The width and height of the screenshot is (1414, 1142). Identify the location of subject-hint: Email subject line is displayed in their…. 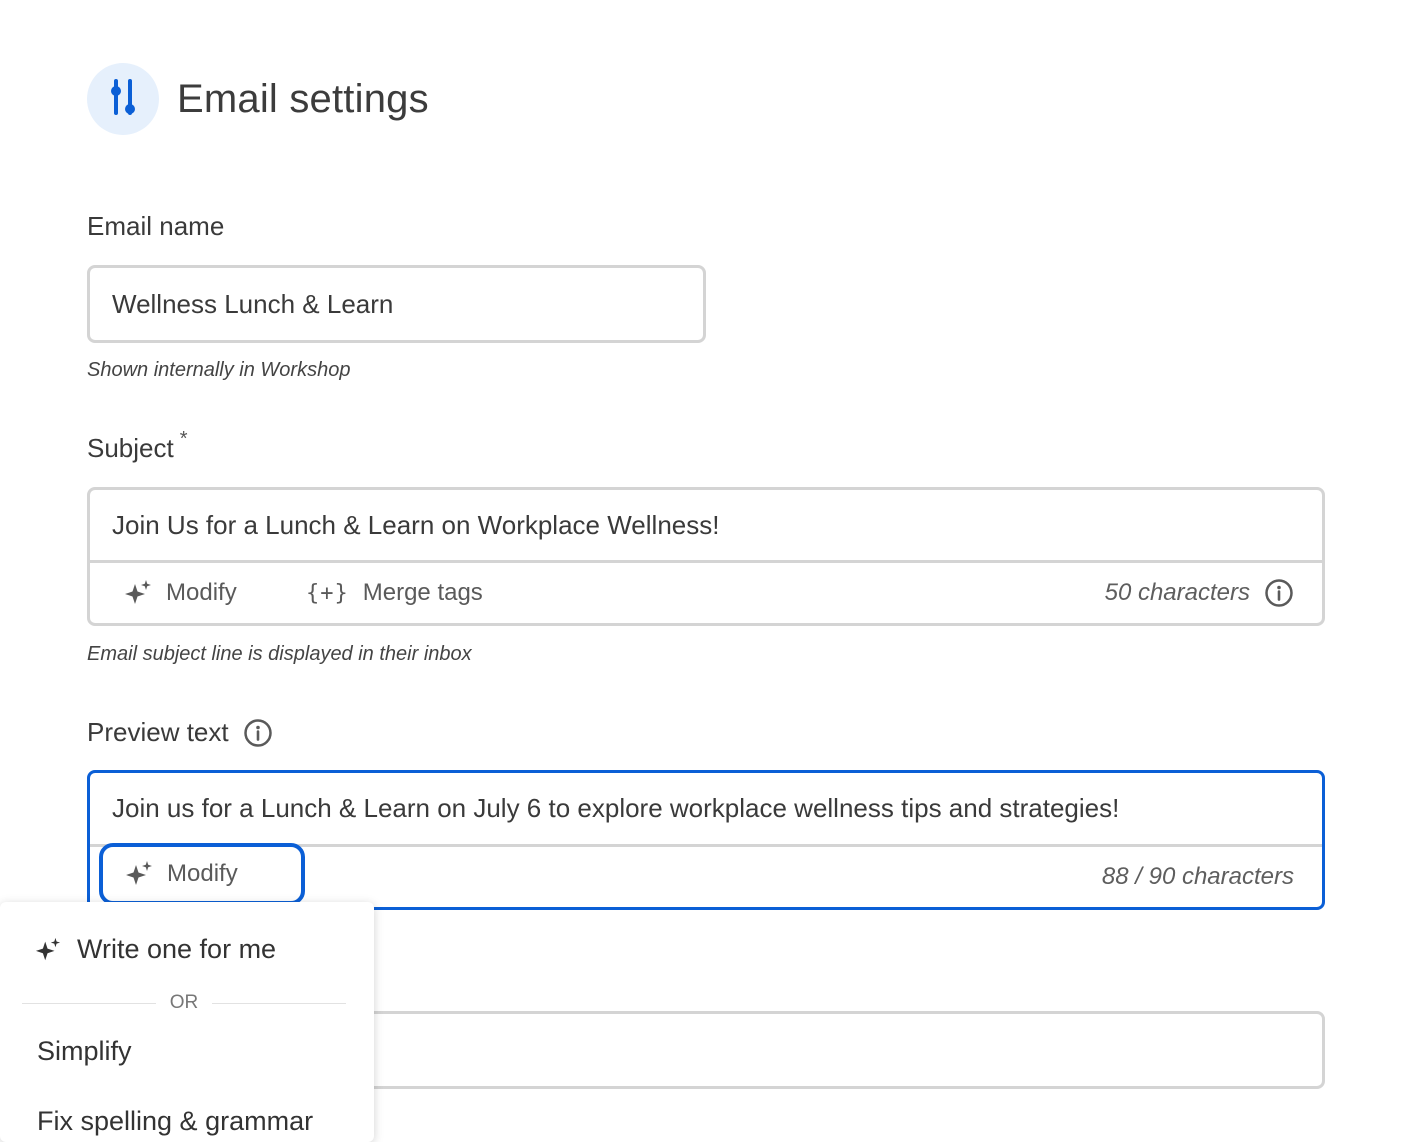
(279, 654).